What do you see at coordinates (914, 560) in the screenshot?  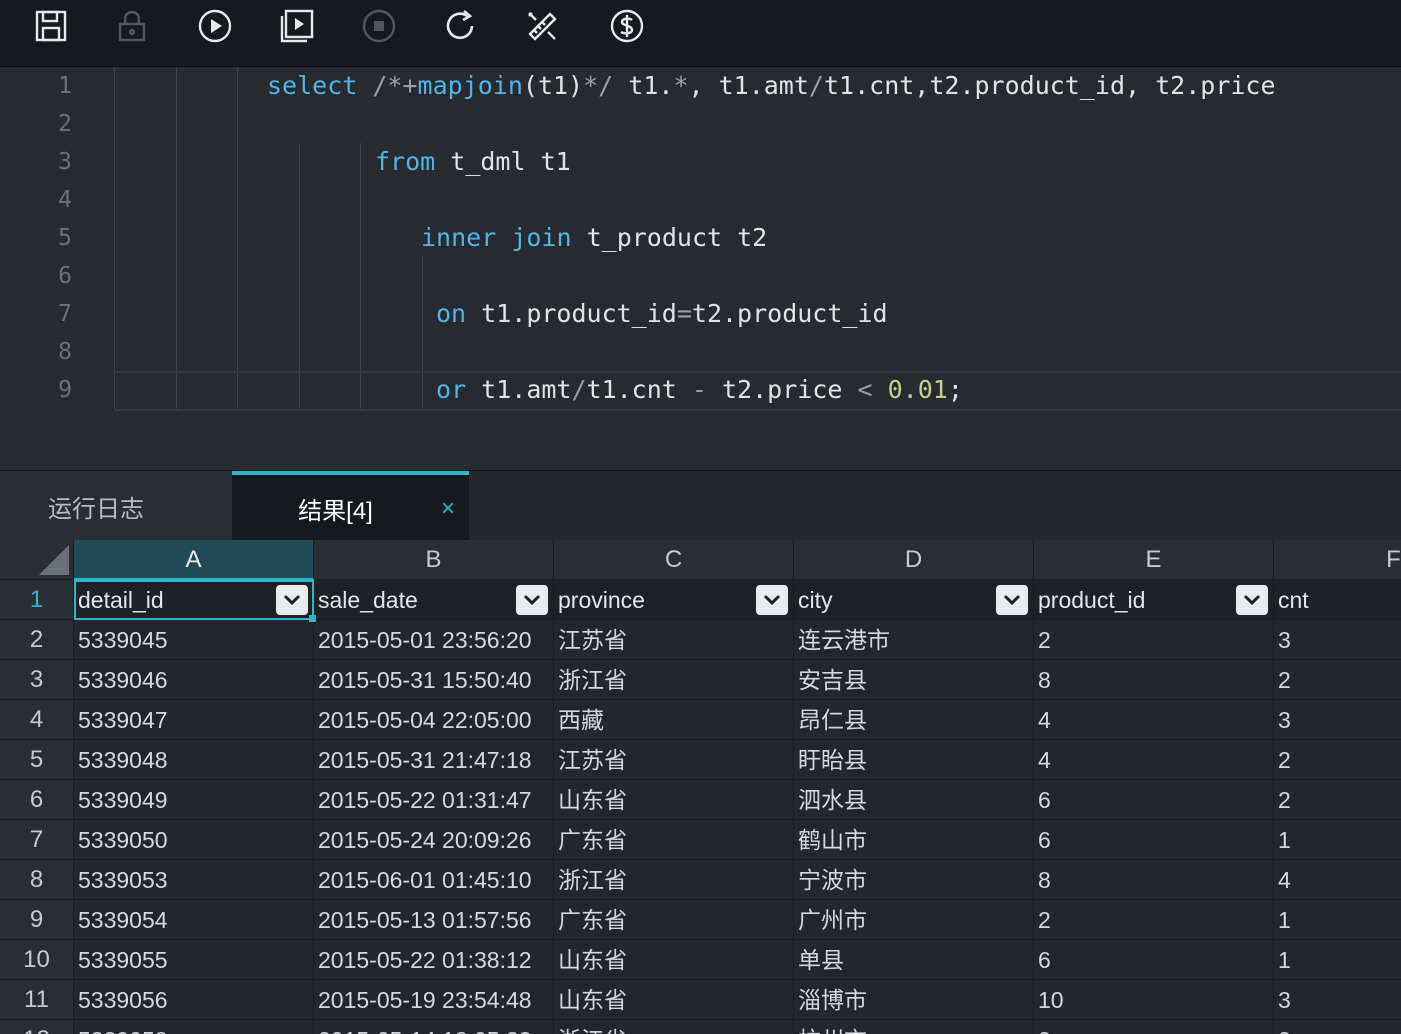 I see `column-header-d: D` at bounding box center [914, 560].